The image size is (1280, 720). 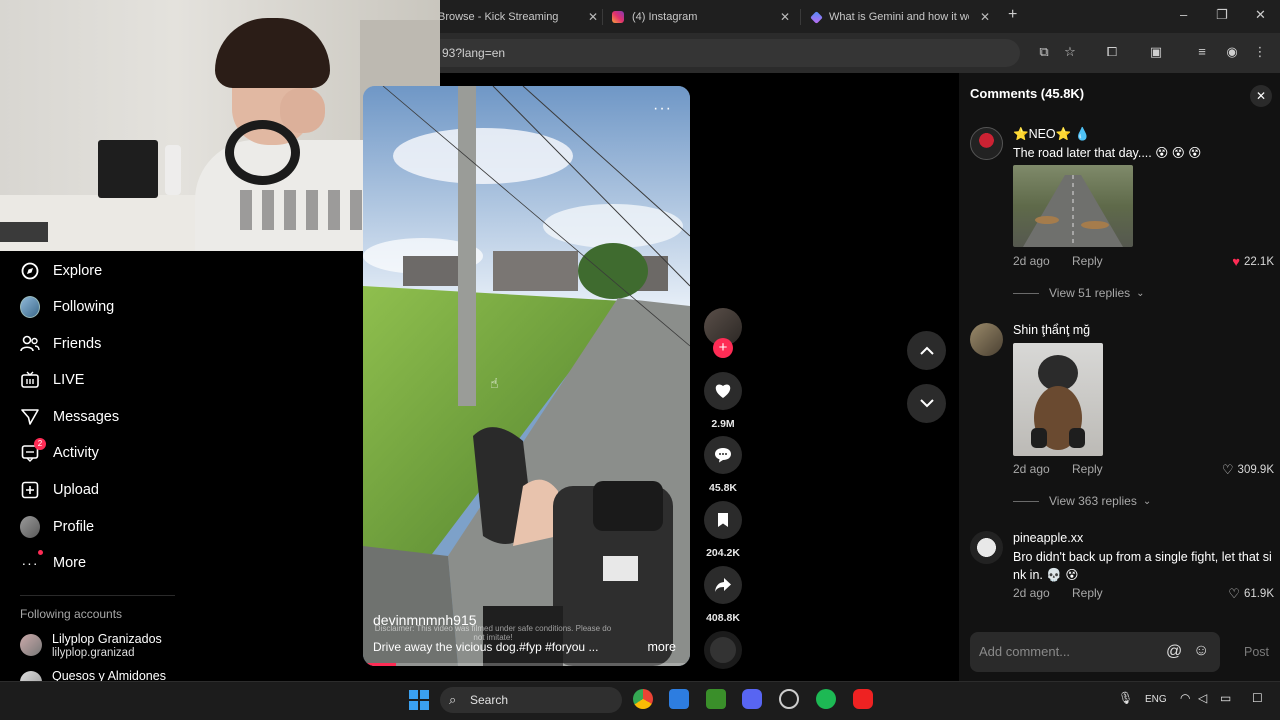 I want to click on wifi-icon: ◠, so click(x=1185, y=698).